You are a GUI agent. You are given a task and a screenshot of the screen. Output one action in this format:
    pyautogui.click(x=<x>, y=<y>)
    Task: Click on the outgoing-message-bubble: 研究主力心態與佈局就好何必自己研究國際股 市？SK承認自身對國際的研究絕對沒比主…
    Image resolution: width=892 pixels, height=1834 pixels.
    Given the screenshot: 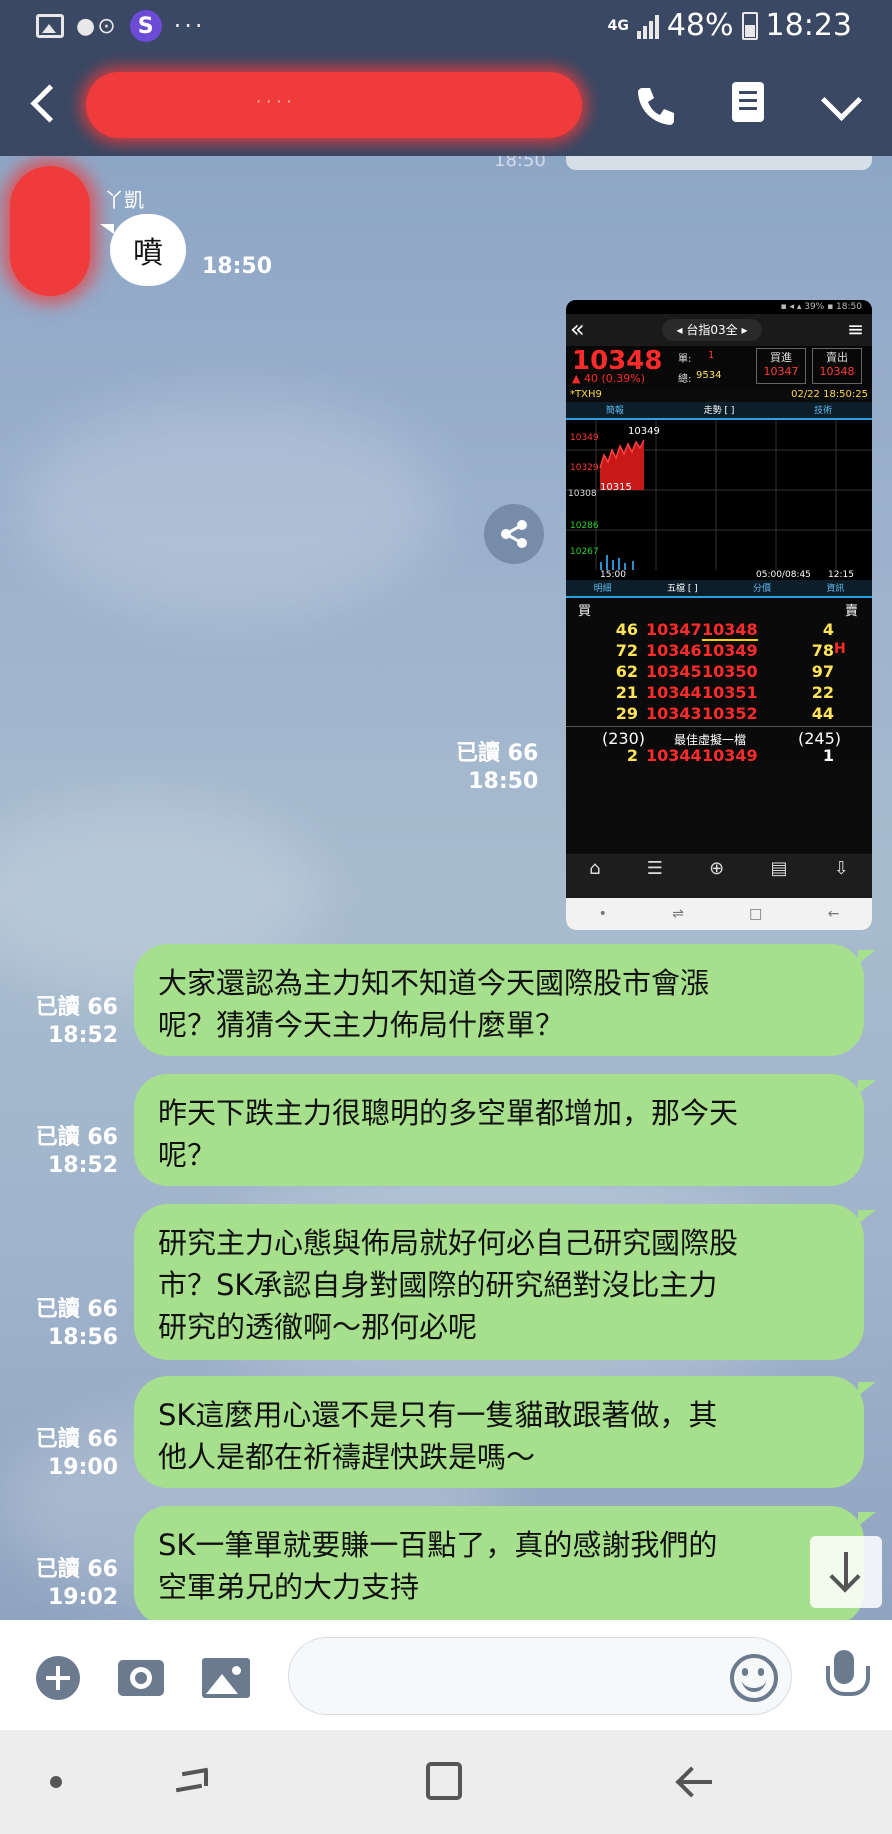 What is the action you would take?
    pyautogui.click(x=505, y=1282)
    